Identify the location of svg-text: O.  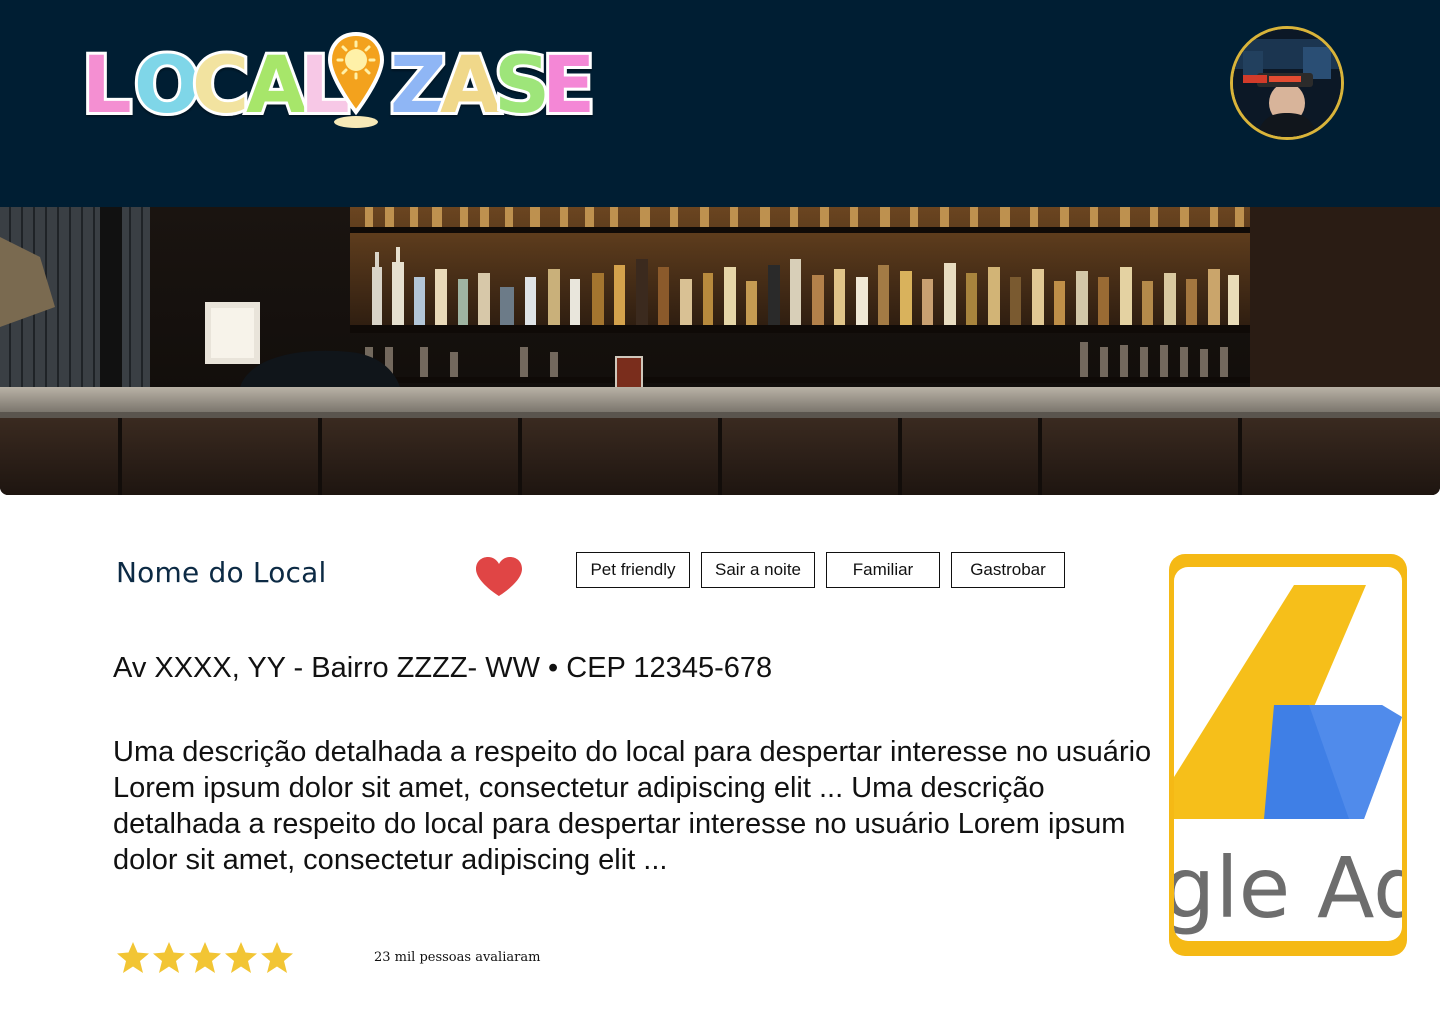
(167, 86).